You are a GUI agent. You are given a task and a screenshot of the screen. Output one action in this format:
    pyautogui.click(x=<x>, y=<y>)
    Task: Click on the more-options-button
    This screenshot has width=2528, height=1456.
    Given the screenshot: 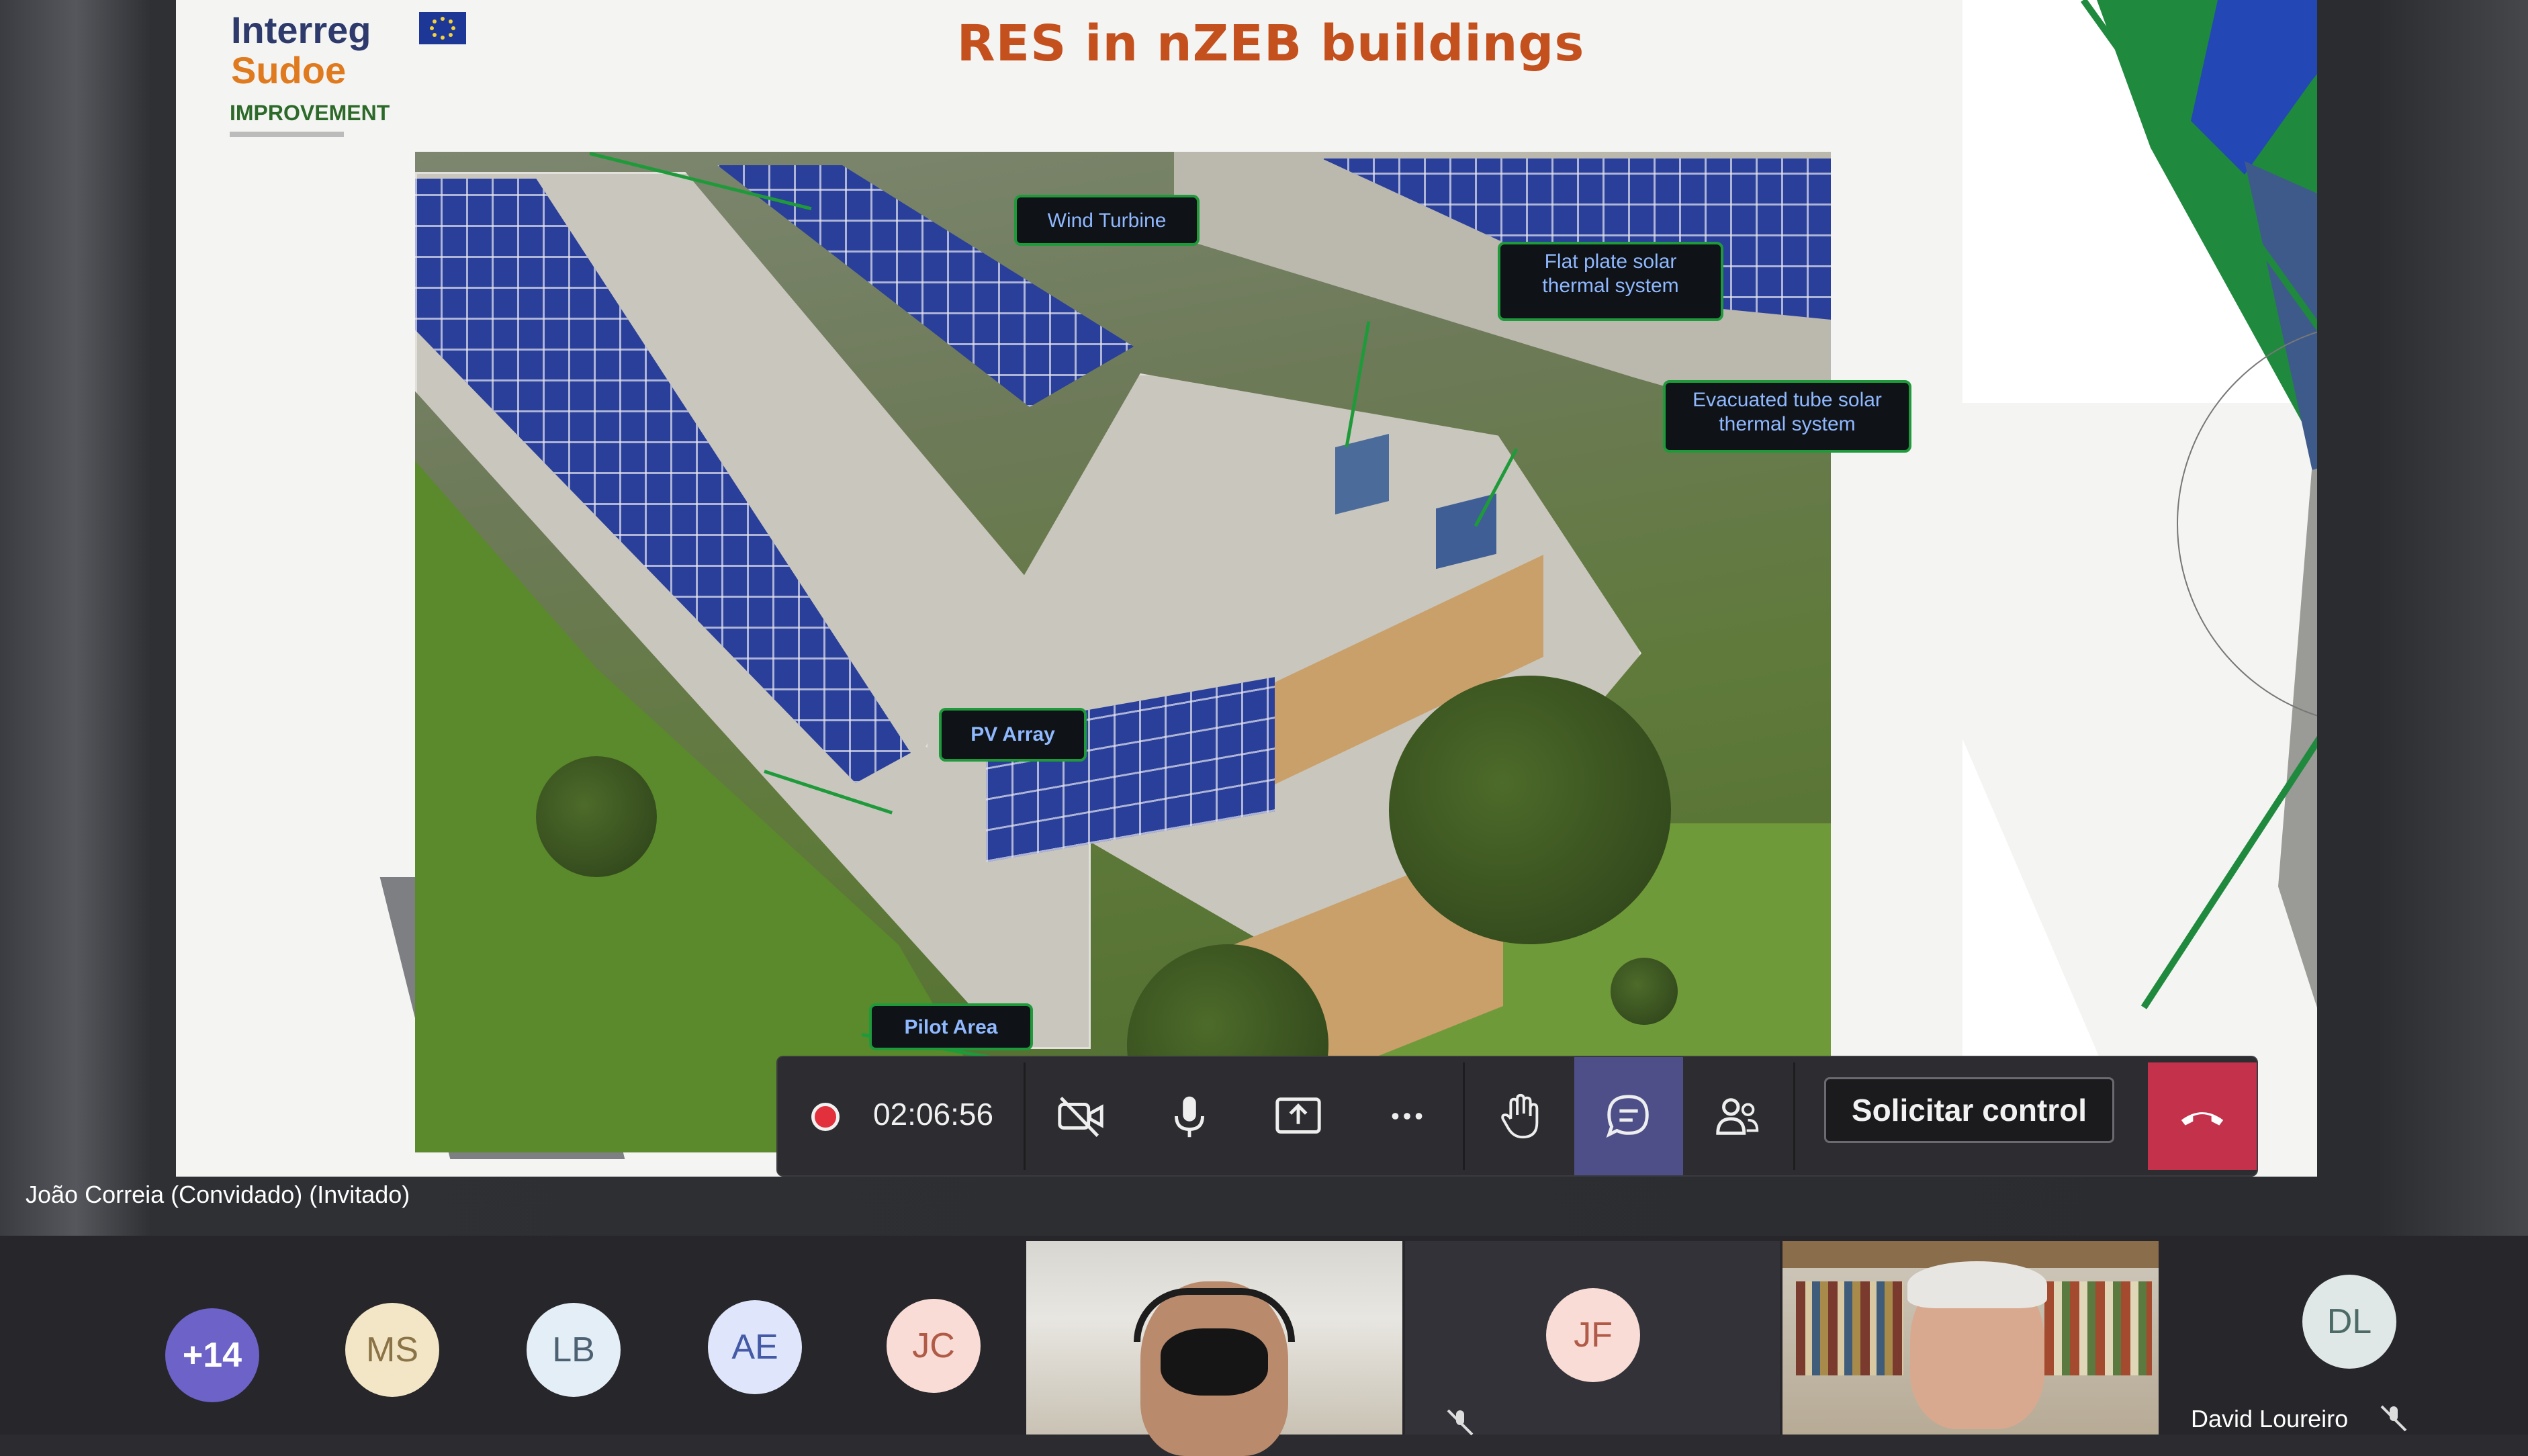 What is the action you would take?
    pyautogui.click(x=1407, y=1116)
    